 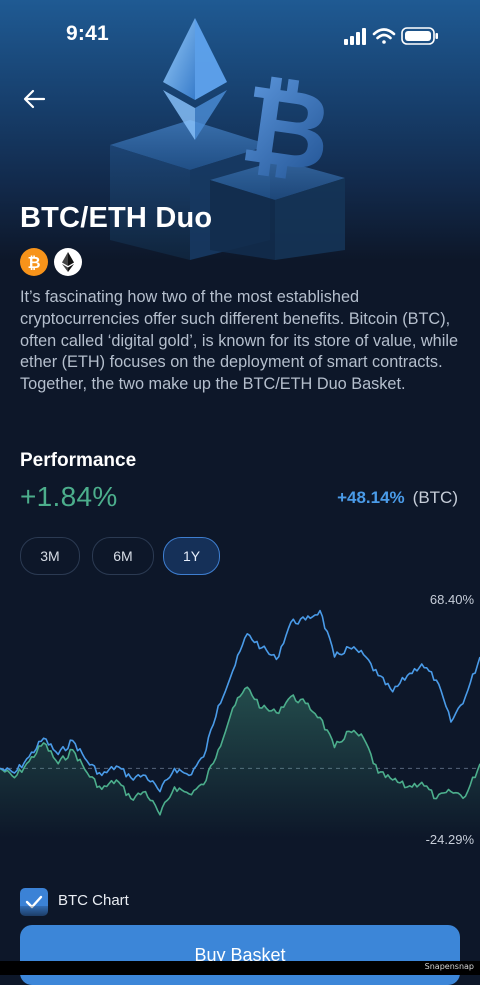 What do you see at coordinates (191, 556) in the screenshot?
I see `tab-1y: 1Y` at bounding box center [191, 556].